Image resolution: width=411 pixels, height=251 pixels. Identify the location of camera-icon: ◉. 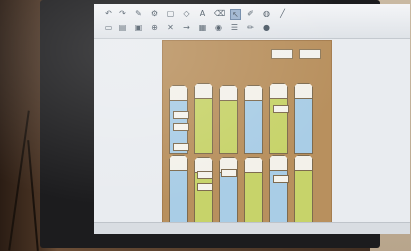
(218, 27).